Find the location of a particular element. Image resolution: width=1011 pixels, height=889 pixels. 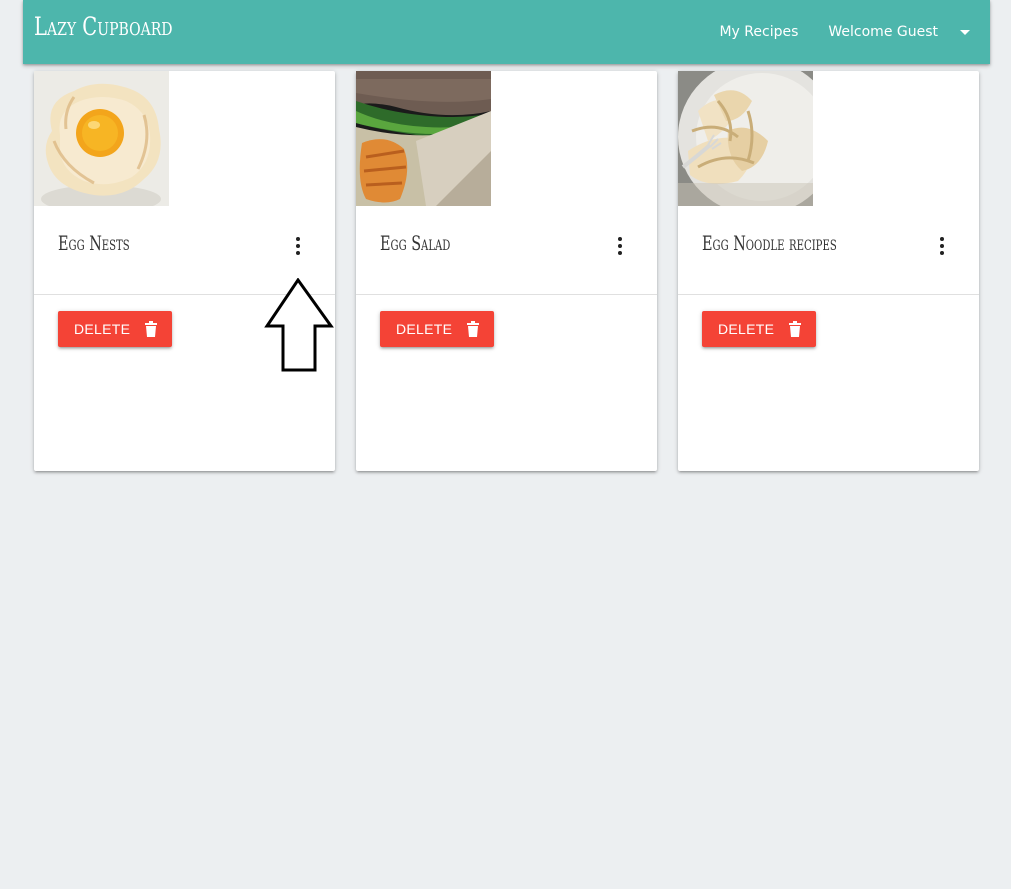

annotation-up-arrow-icon is located at coordinates (299, 325).